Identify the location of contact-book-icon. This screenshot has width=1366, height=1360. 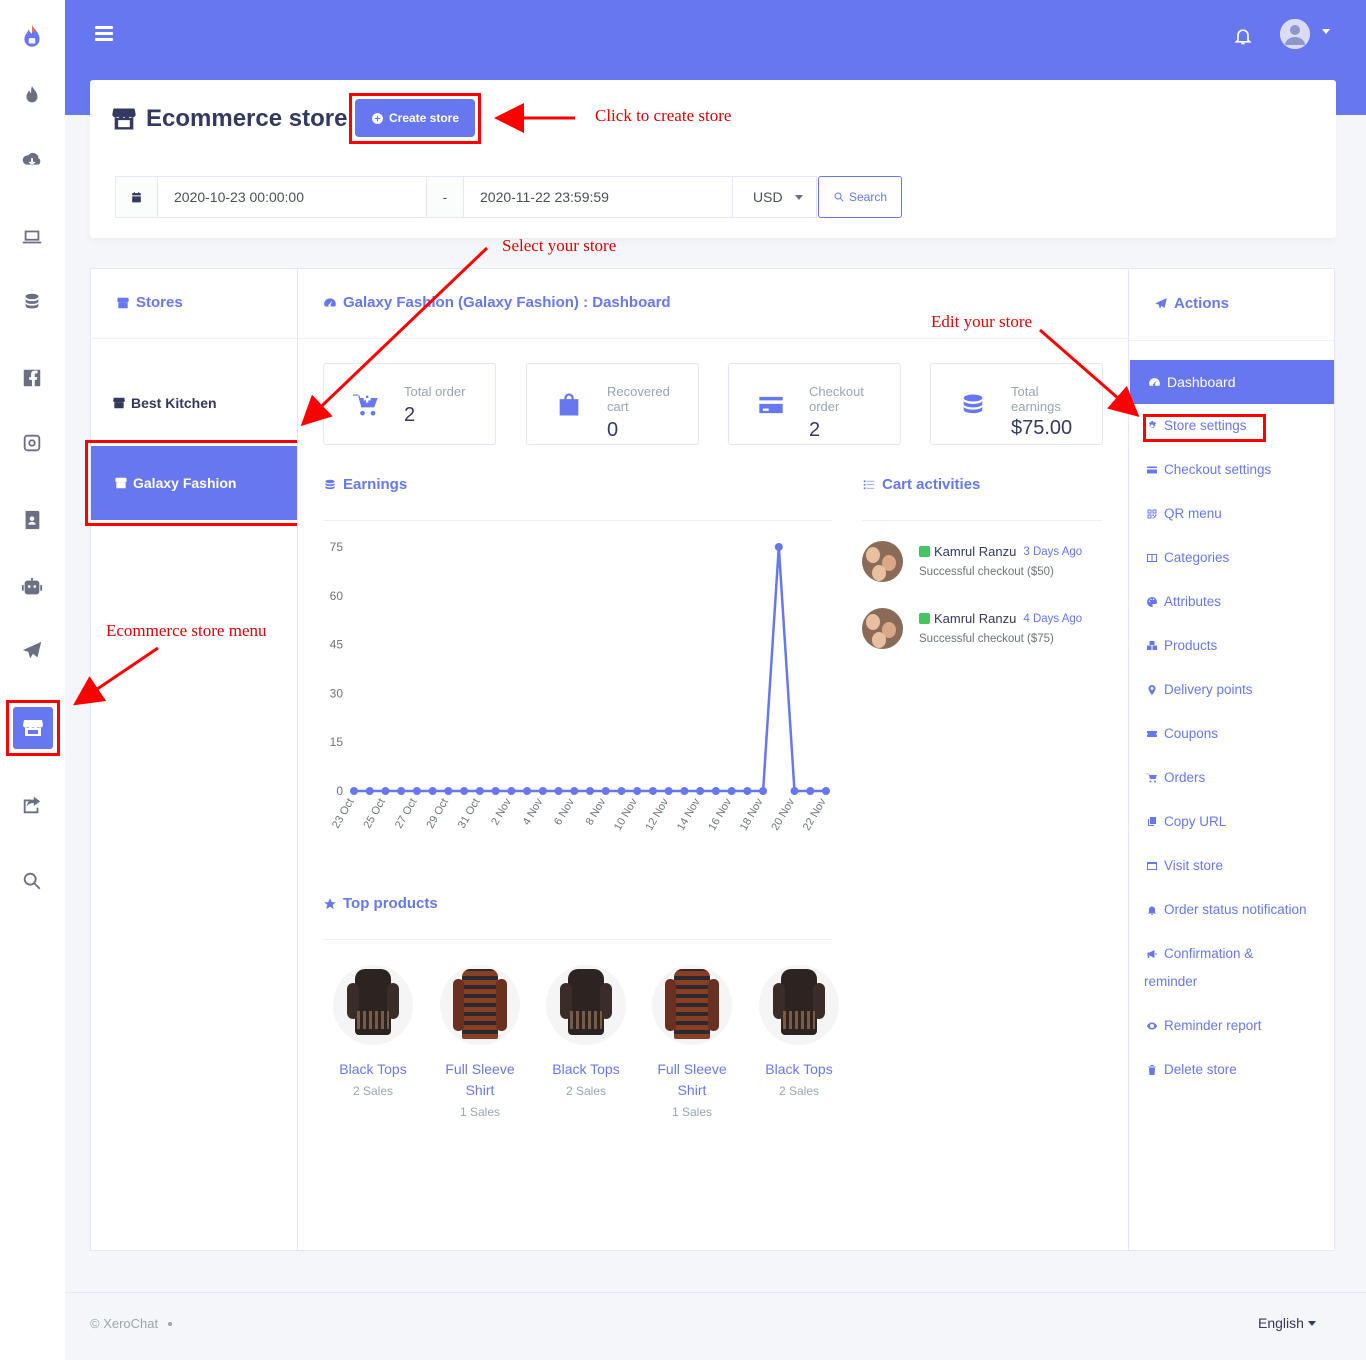
(32, 520).